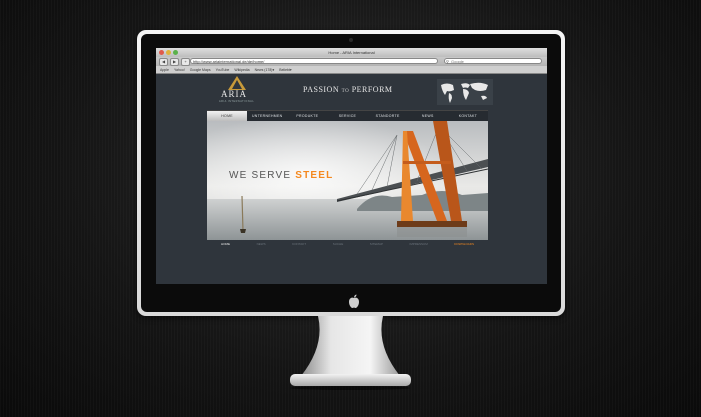  Describe the element at coordinates (234, 94) in the screenshot. I see `logo-text: ARIA` at that location.